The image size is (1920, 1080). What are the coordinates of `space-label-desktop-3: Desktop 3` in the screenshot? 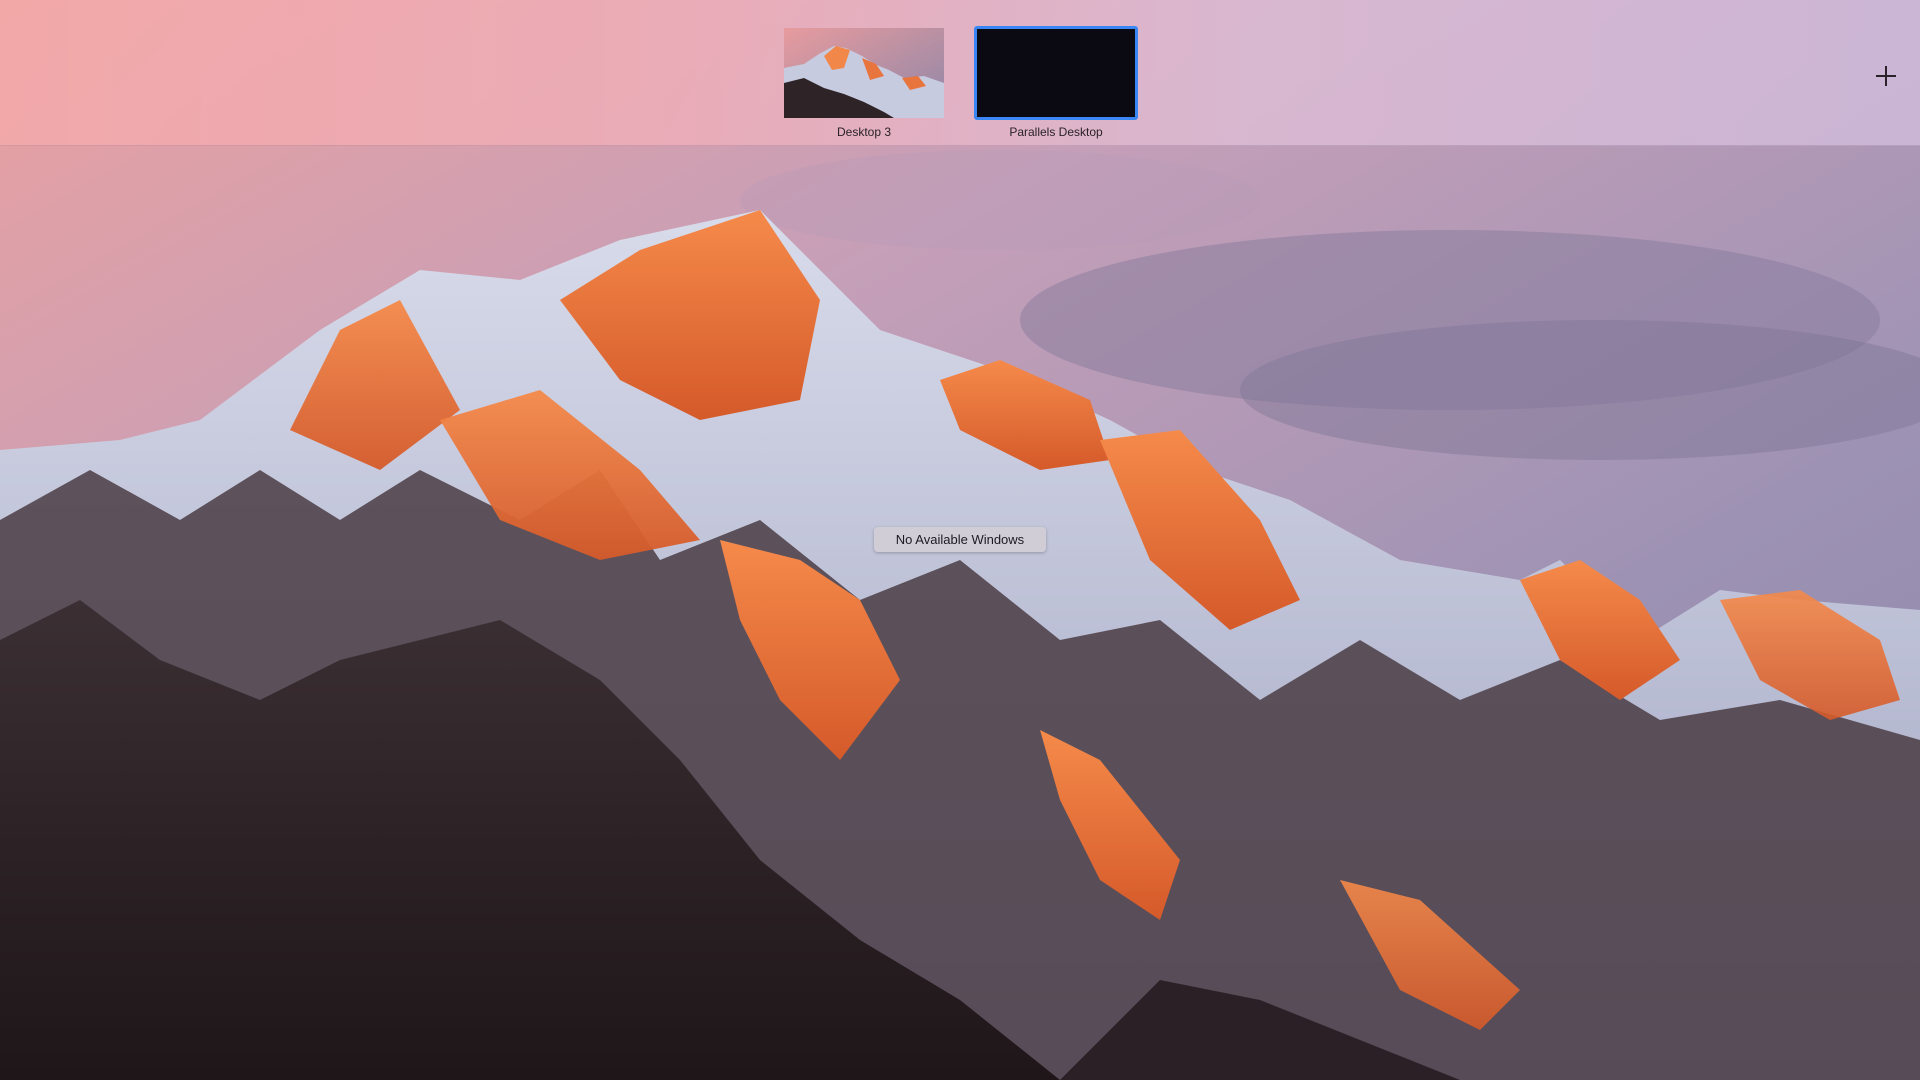 It's located at (864, 132).